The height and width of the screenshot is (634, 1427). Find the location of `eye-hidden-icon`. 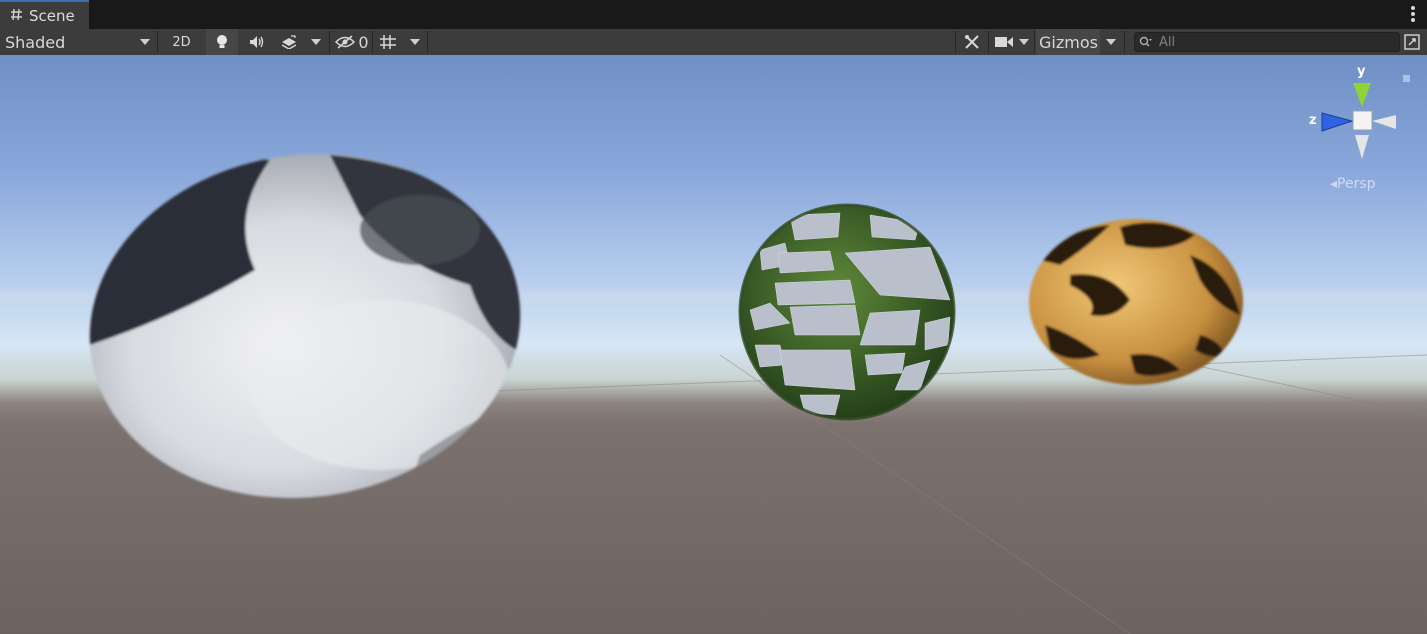

eye-hidden-icon is located at coordinates (345, 42).